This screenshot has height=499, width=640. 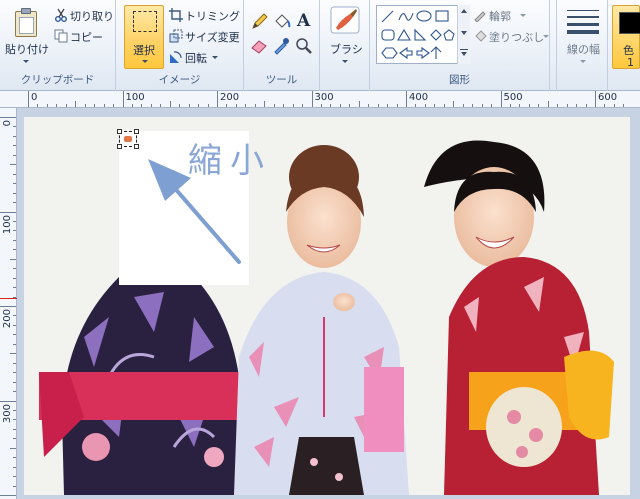 I want to click on magnifier-button, so click(x=303, y=45).